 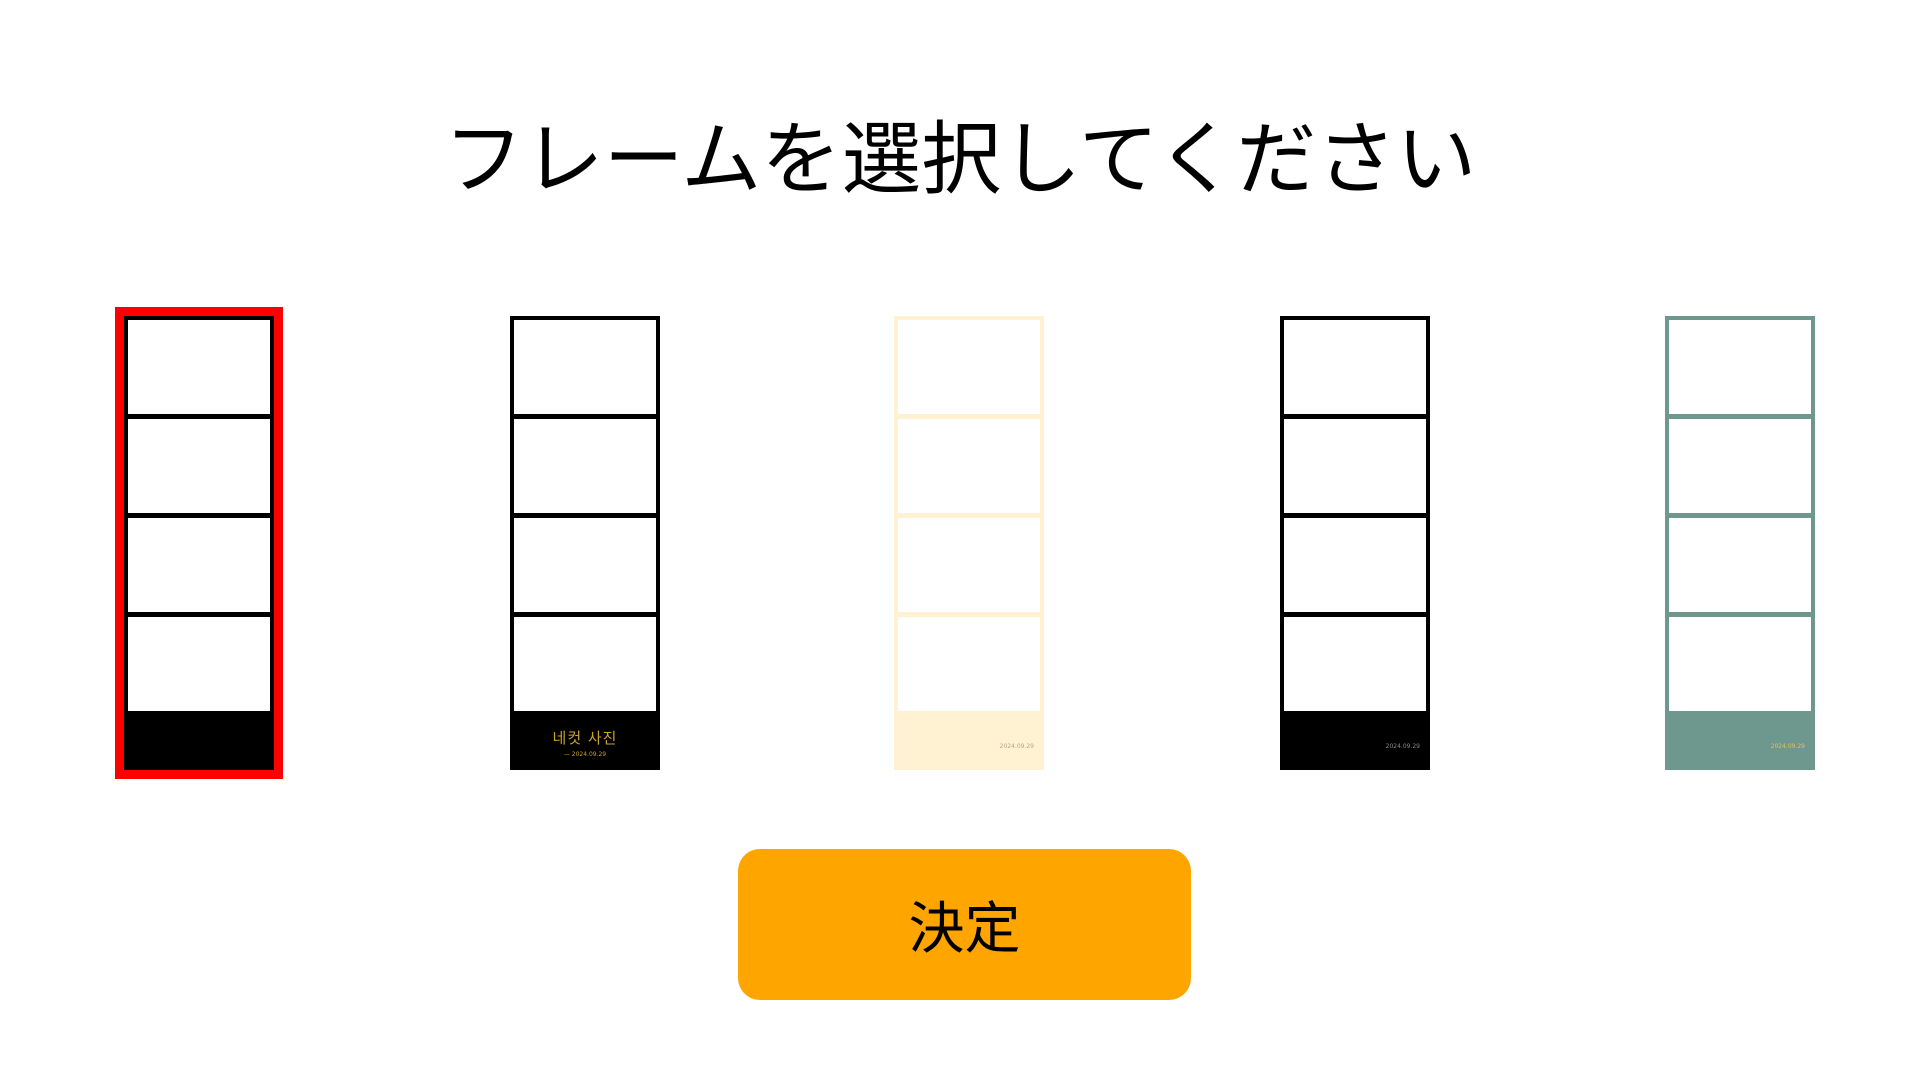 I want to click on frame-option-4: 2024.09.29, so click(x=1355, y=543).